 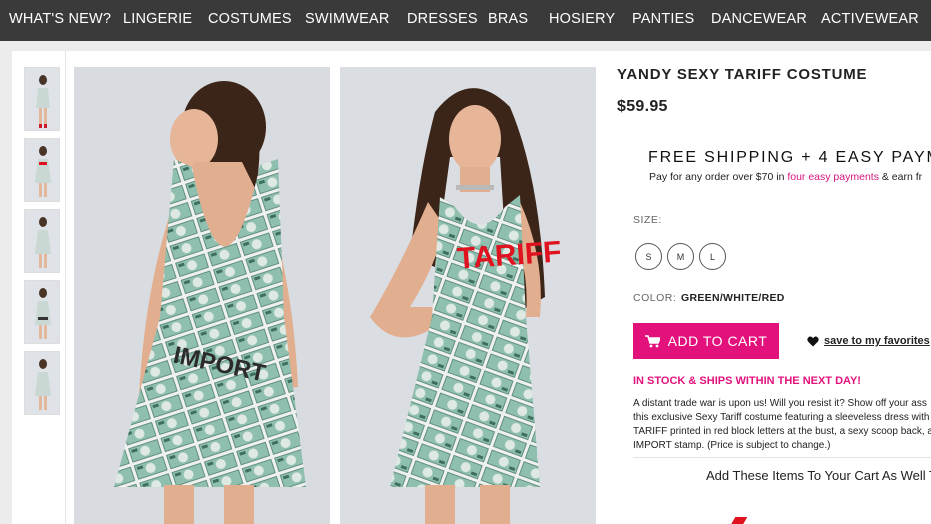 What do you see at coordinates (655, 298) in the screenshot?
I see `color-label: COLOR:` at bounding box center [655, 298].